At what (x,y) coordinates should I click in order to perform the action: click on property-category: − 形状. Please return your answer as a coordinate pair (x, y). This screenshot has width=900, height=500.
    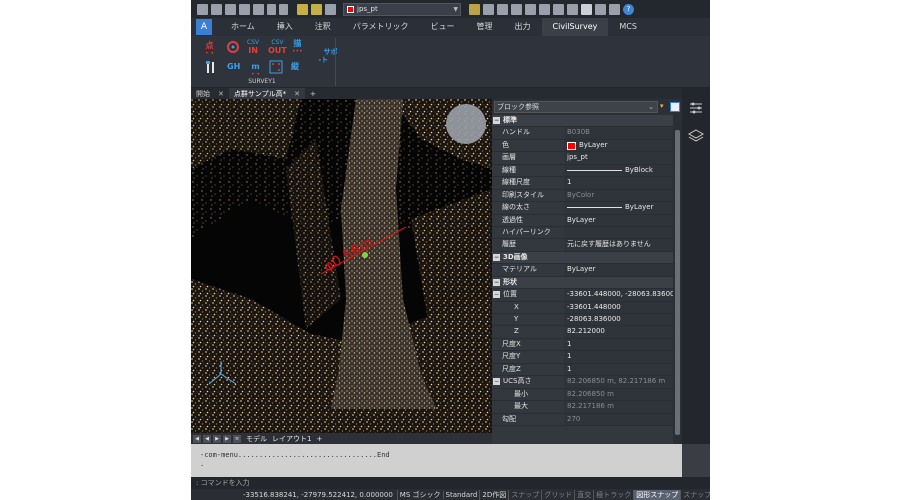
    Looking at the image, I should click on (582, 283).